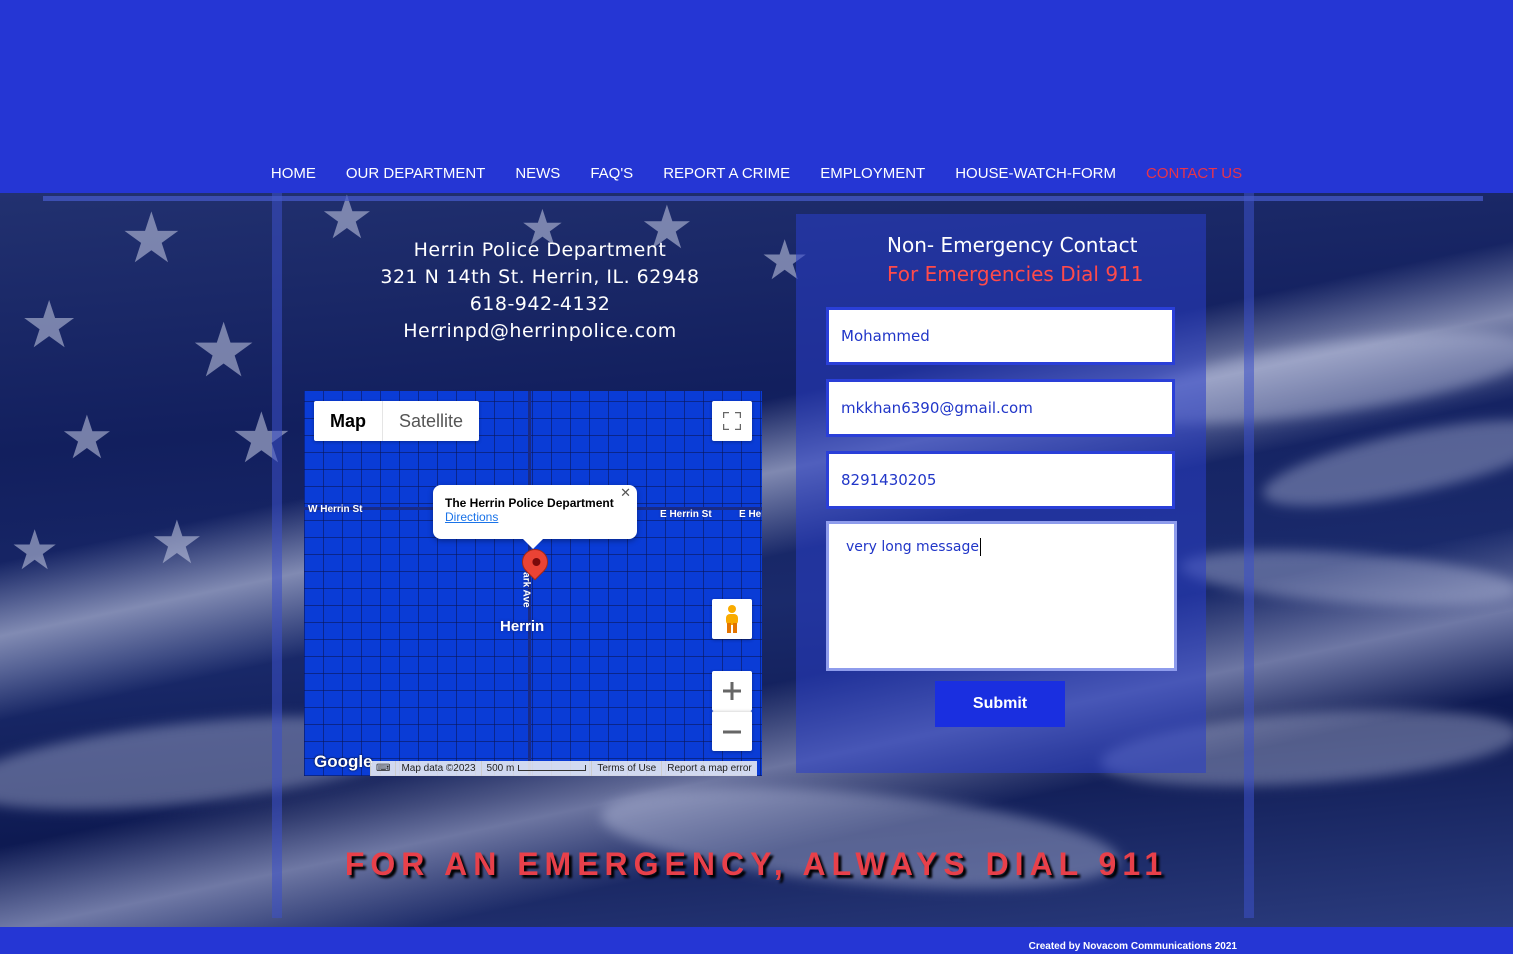  What do you see at coordinates (537, 173) in the screenshot?
I see `nav-news: NEWS` at bounding box center [537, 173].